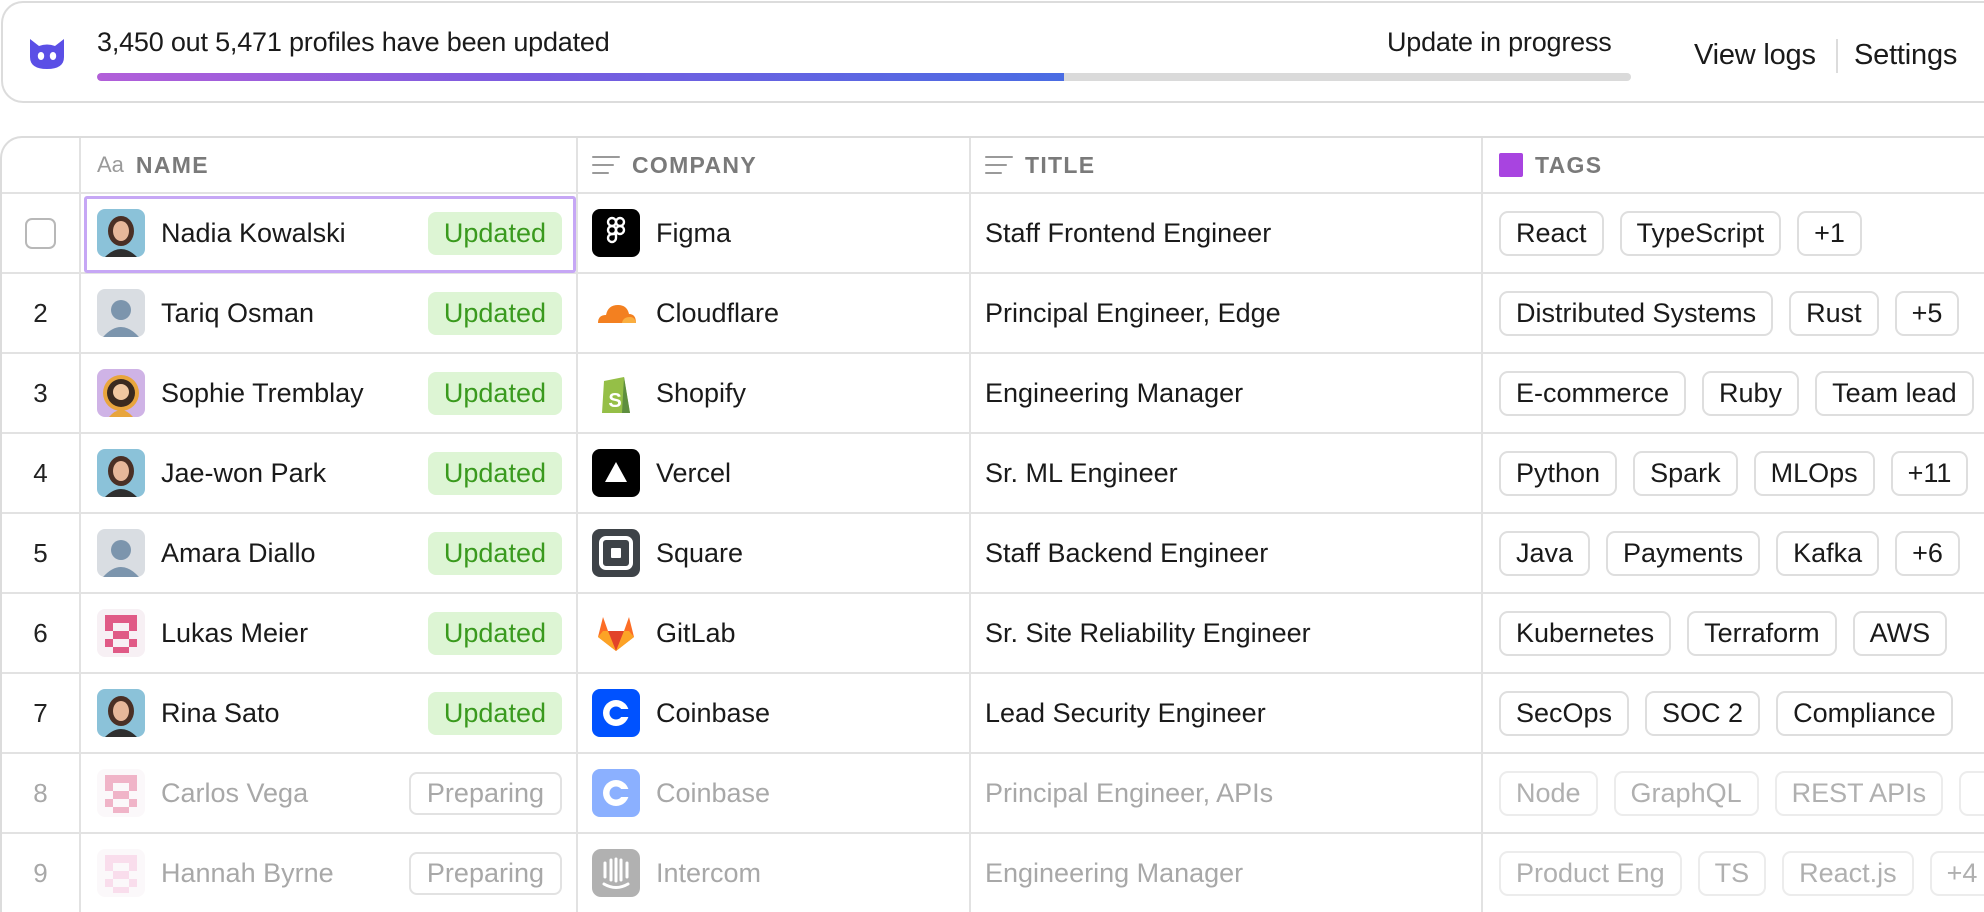 This screenshot has width=1984, height=912. I want to click on row-checkbox, so click(40, 233).